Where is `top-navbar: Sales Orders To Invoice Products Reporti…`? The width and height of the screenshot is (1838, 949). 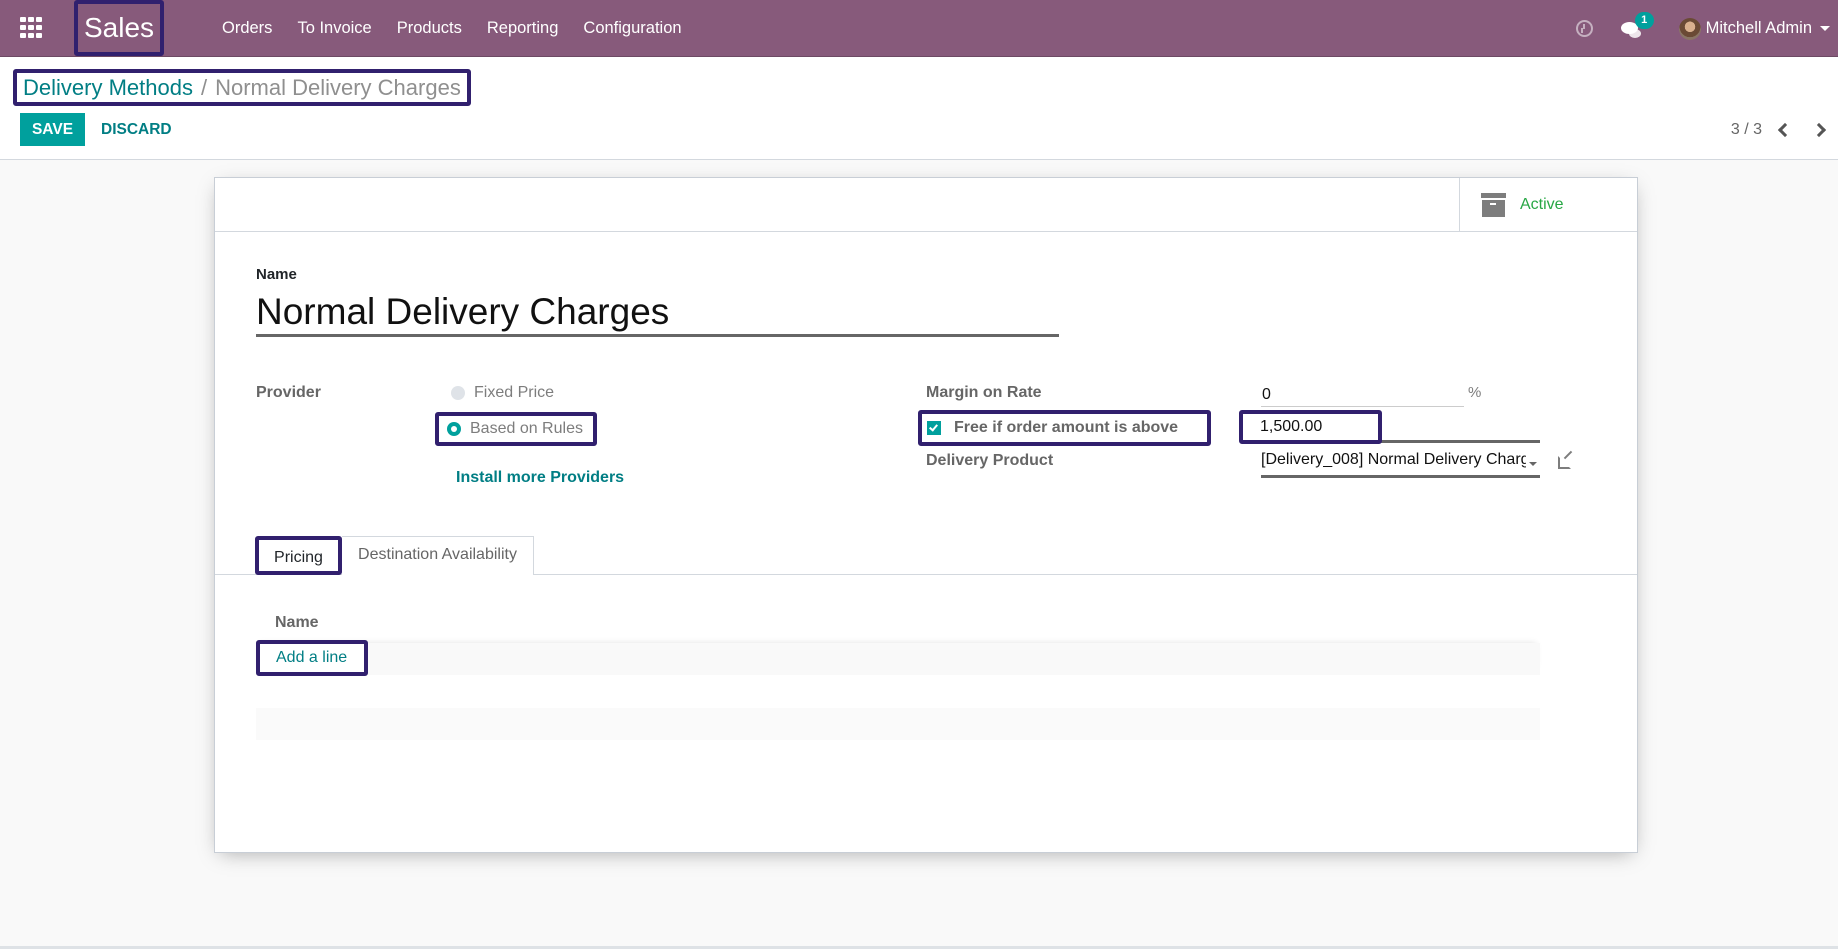 top-navbar: Sales Orders To Invoice Products Reporti… is located at coordinates (919, 28).